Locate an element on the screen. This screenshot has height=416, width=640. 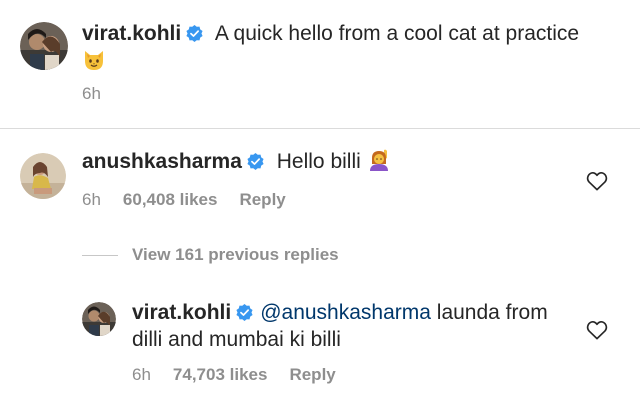
caption-timestamp: 6h is located at coordinates (91, 93).